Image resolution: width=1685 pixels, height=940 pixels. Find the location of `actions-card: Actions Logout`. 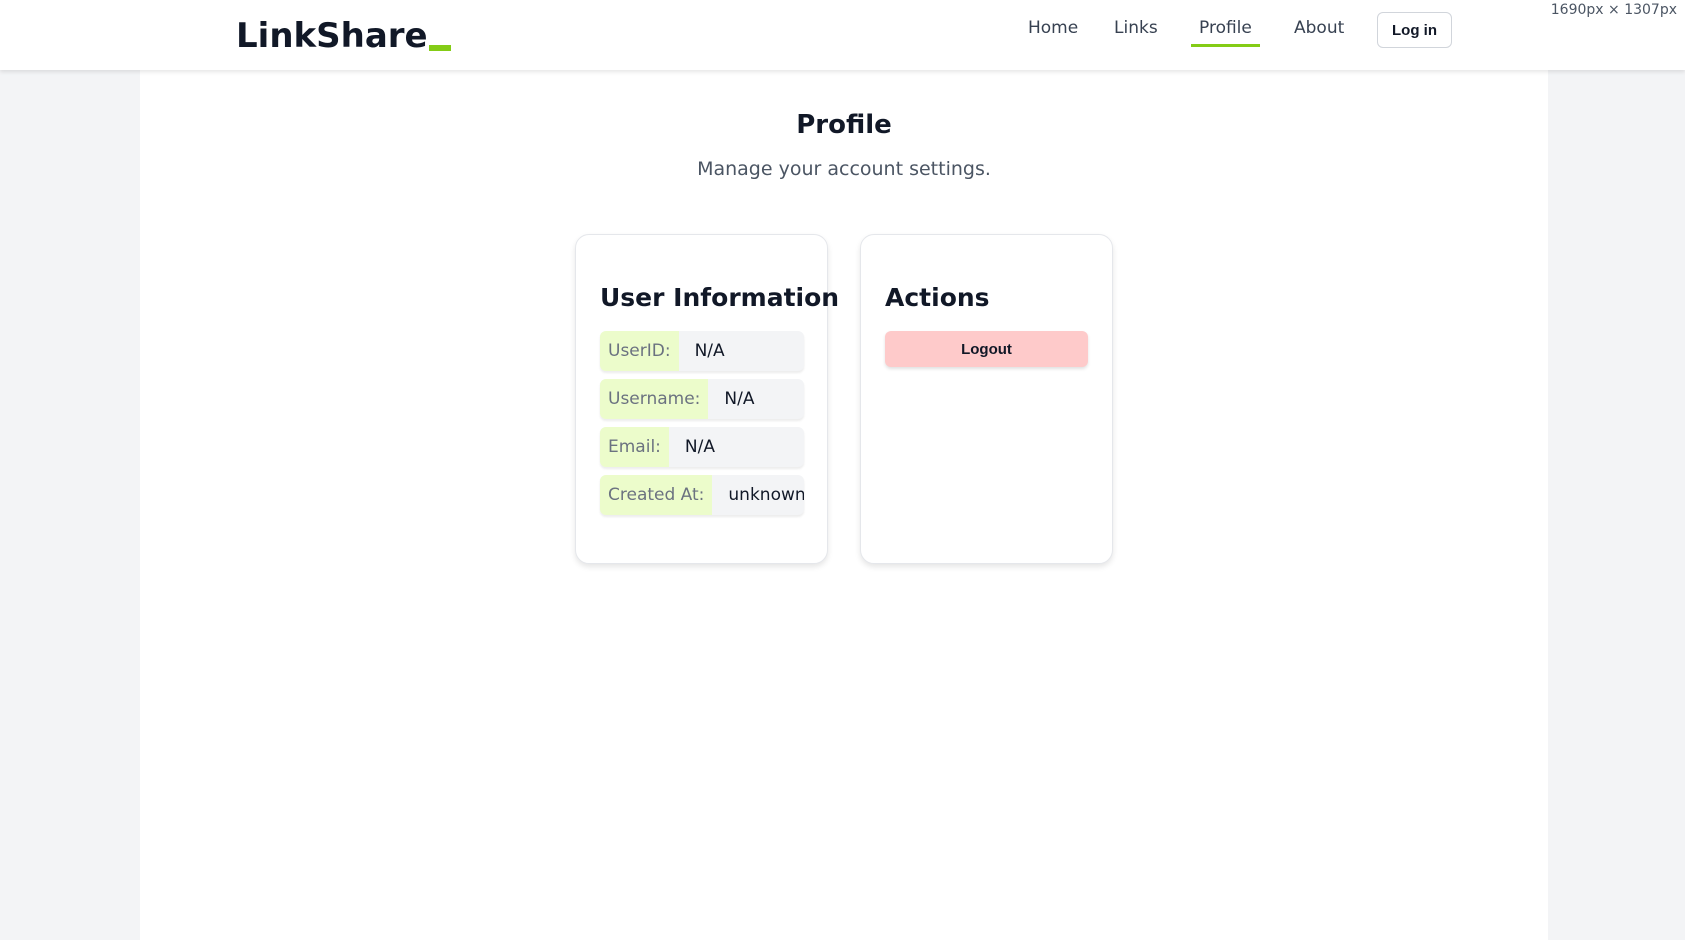

actions-card: Actions Logout is located at coordinates (986, 399).